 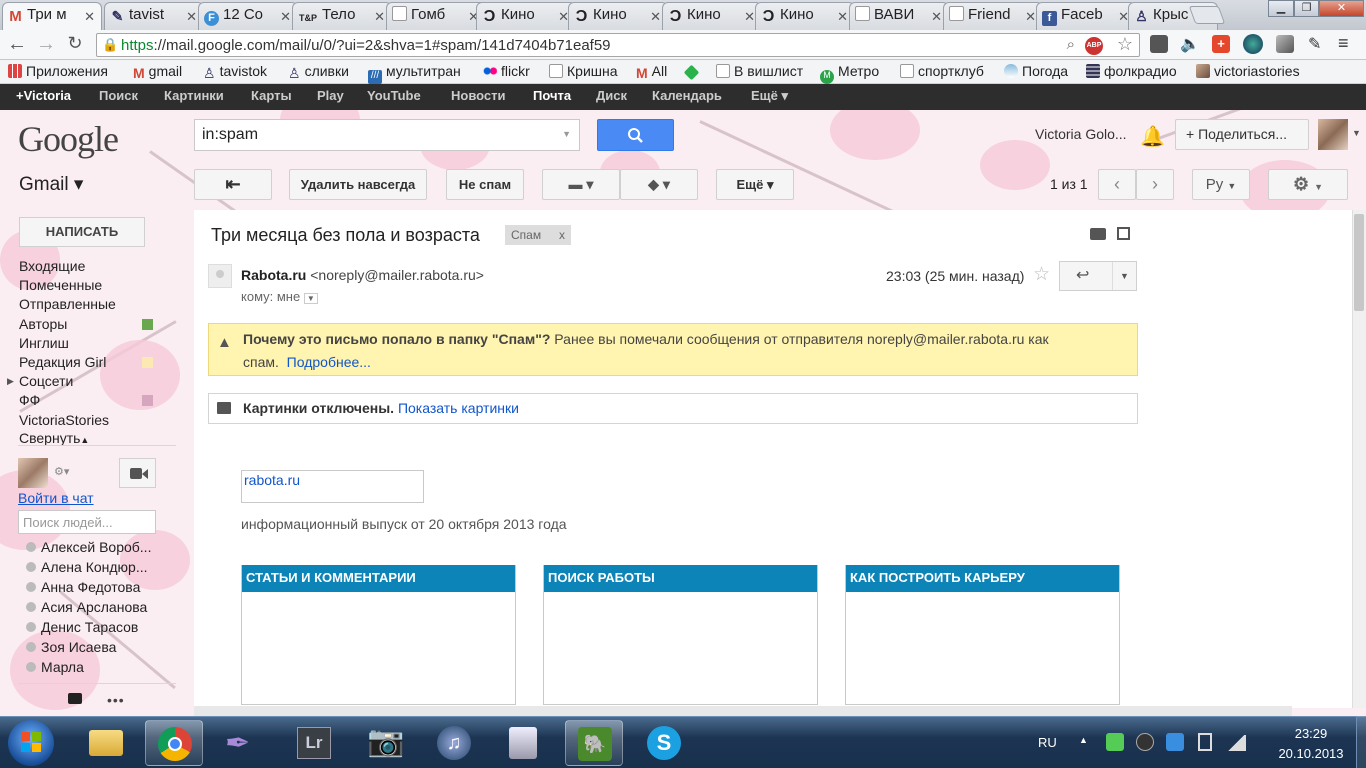 What do you see at coordinates (17, 44) in the screenshot?
I see `back-icon: ←` at bounding box center [17, 44].